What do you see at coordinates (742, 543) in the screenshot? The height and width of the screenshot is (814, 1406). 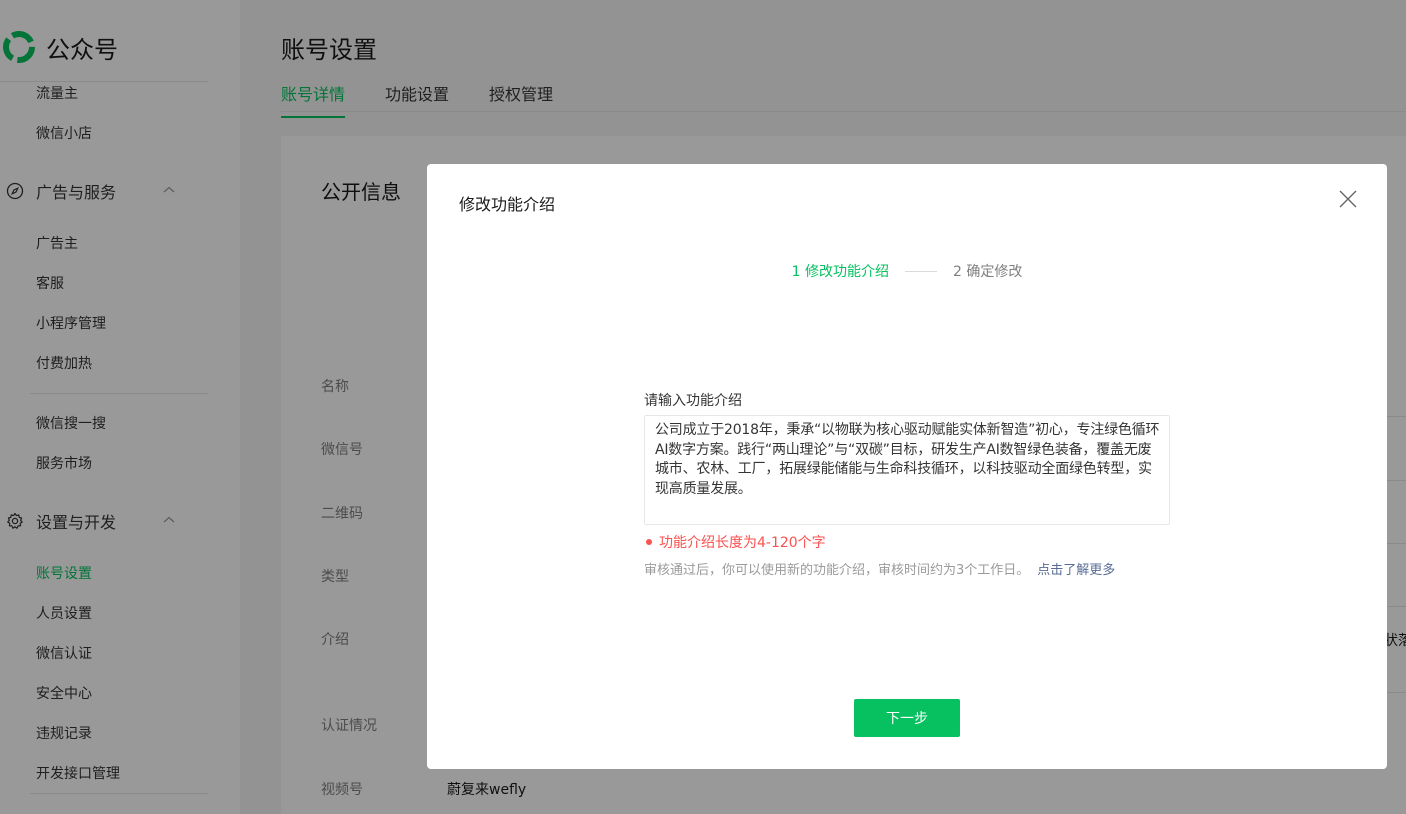 I see `length-error-text: 功能介绍长度为4-120个字` at bounding box center [742, 543].